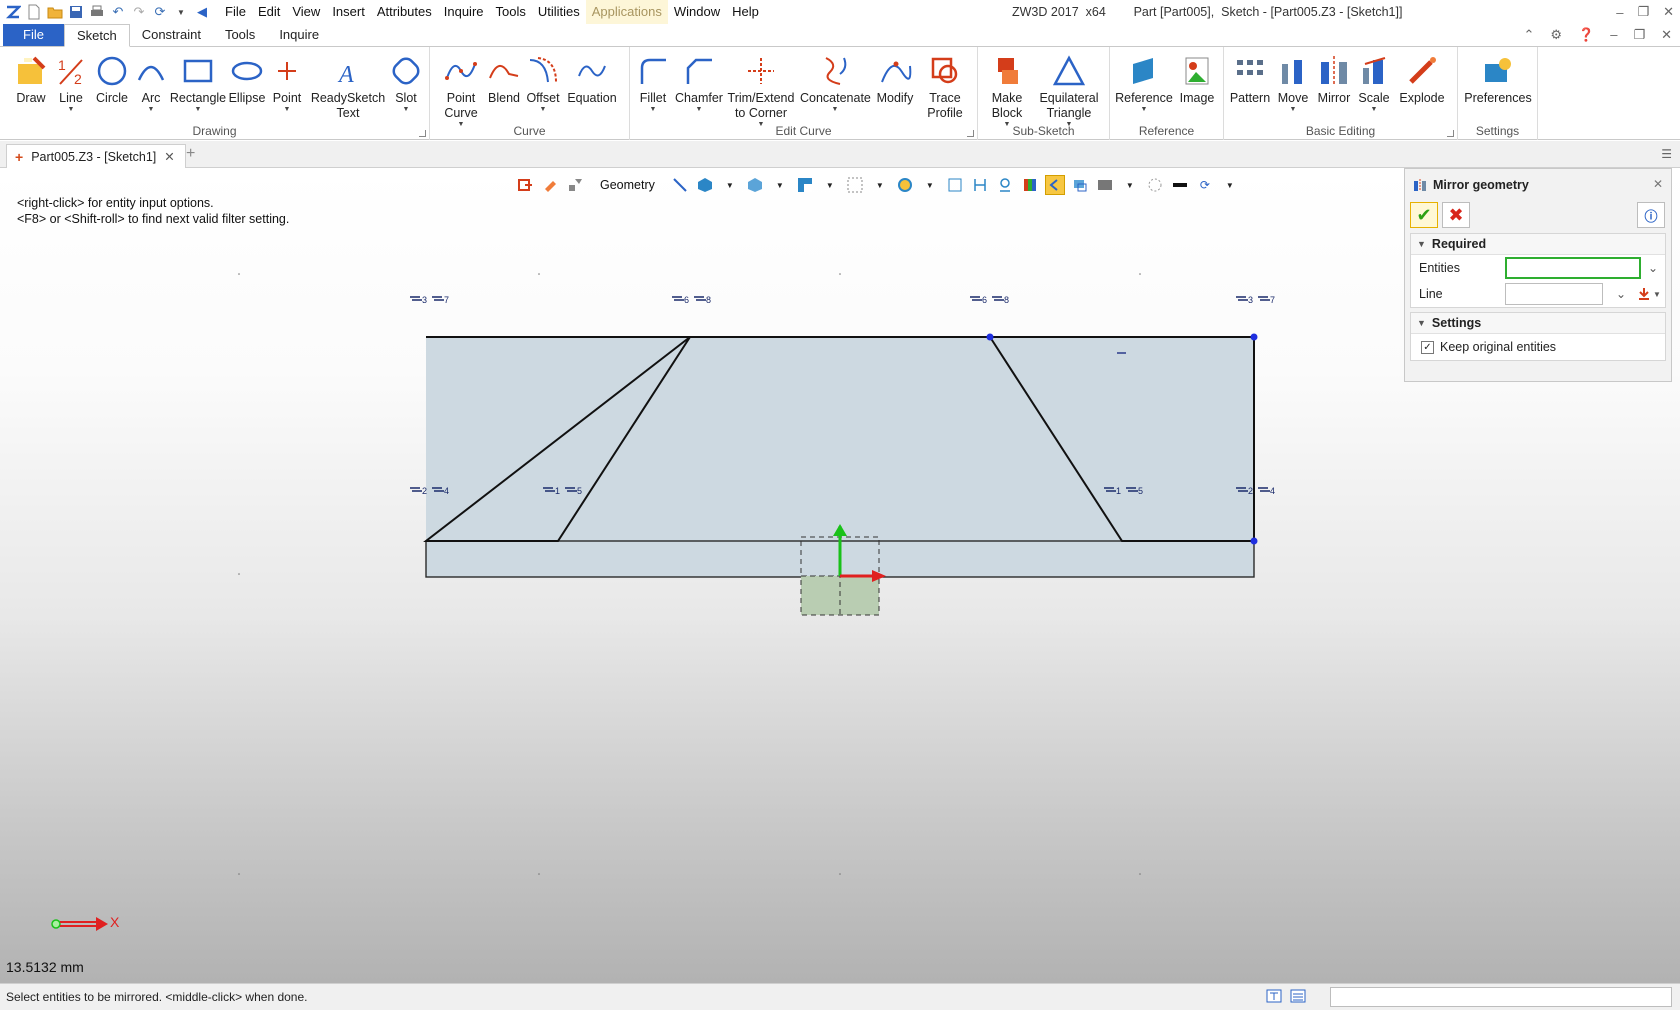 The height and width of the screenshot is (1010, 1680). I want to click on constraint-marker: 4, so click(1266, 491).